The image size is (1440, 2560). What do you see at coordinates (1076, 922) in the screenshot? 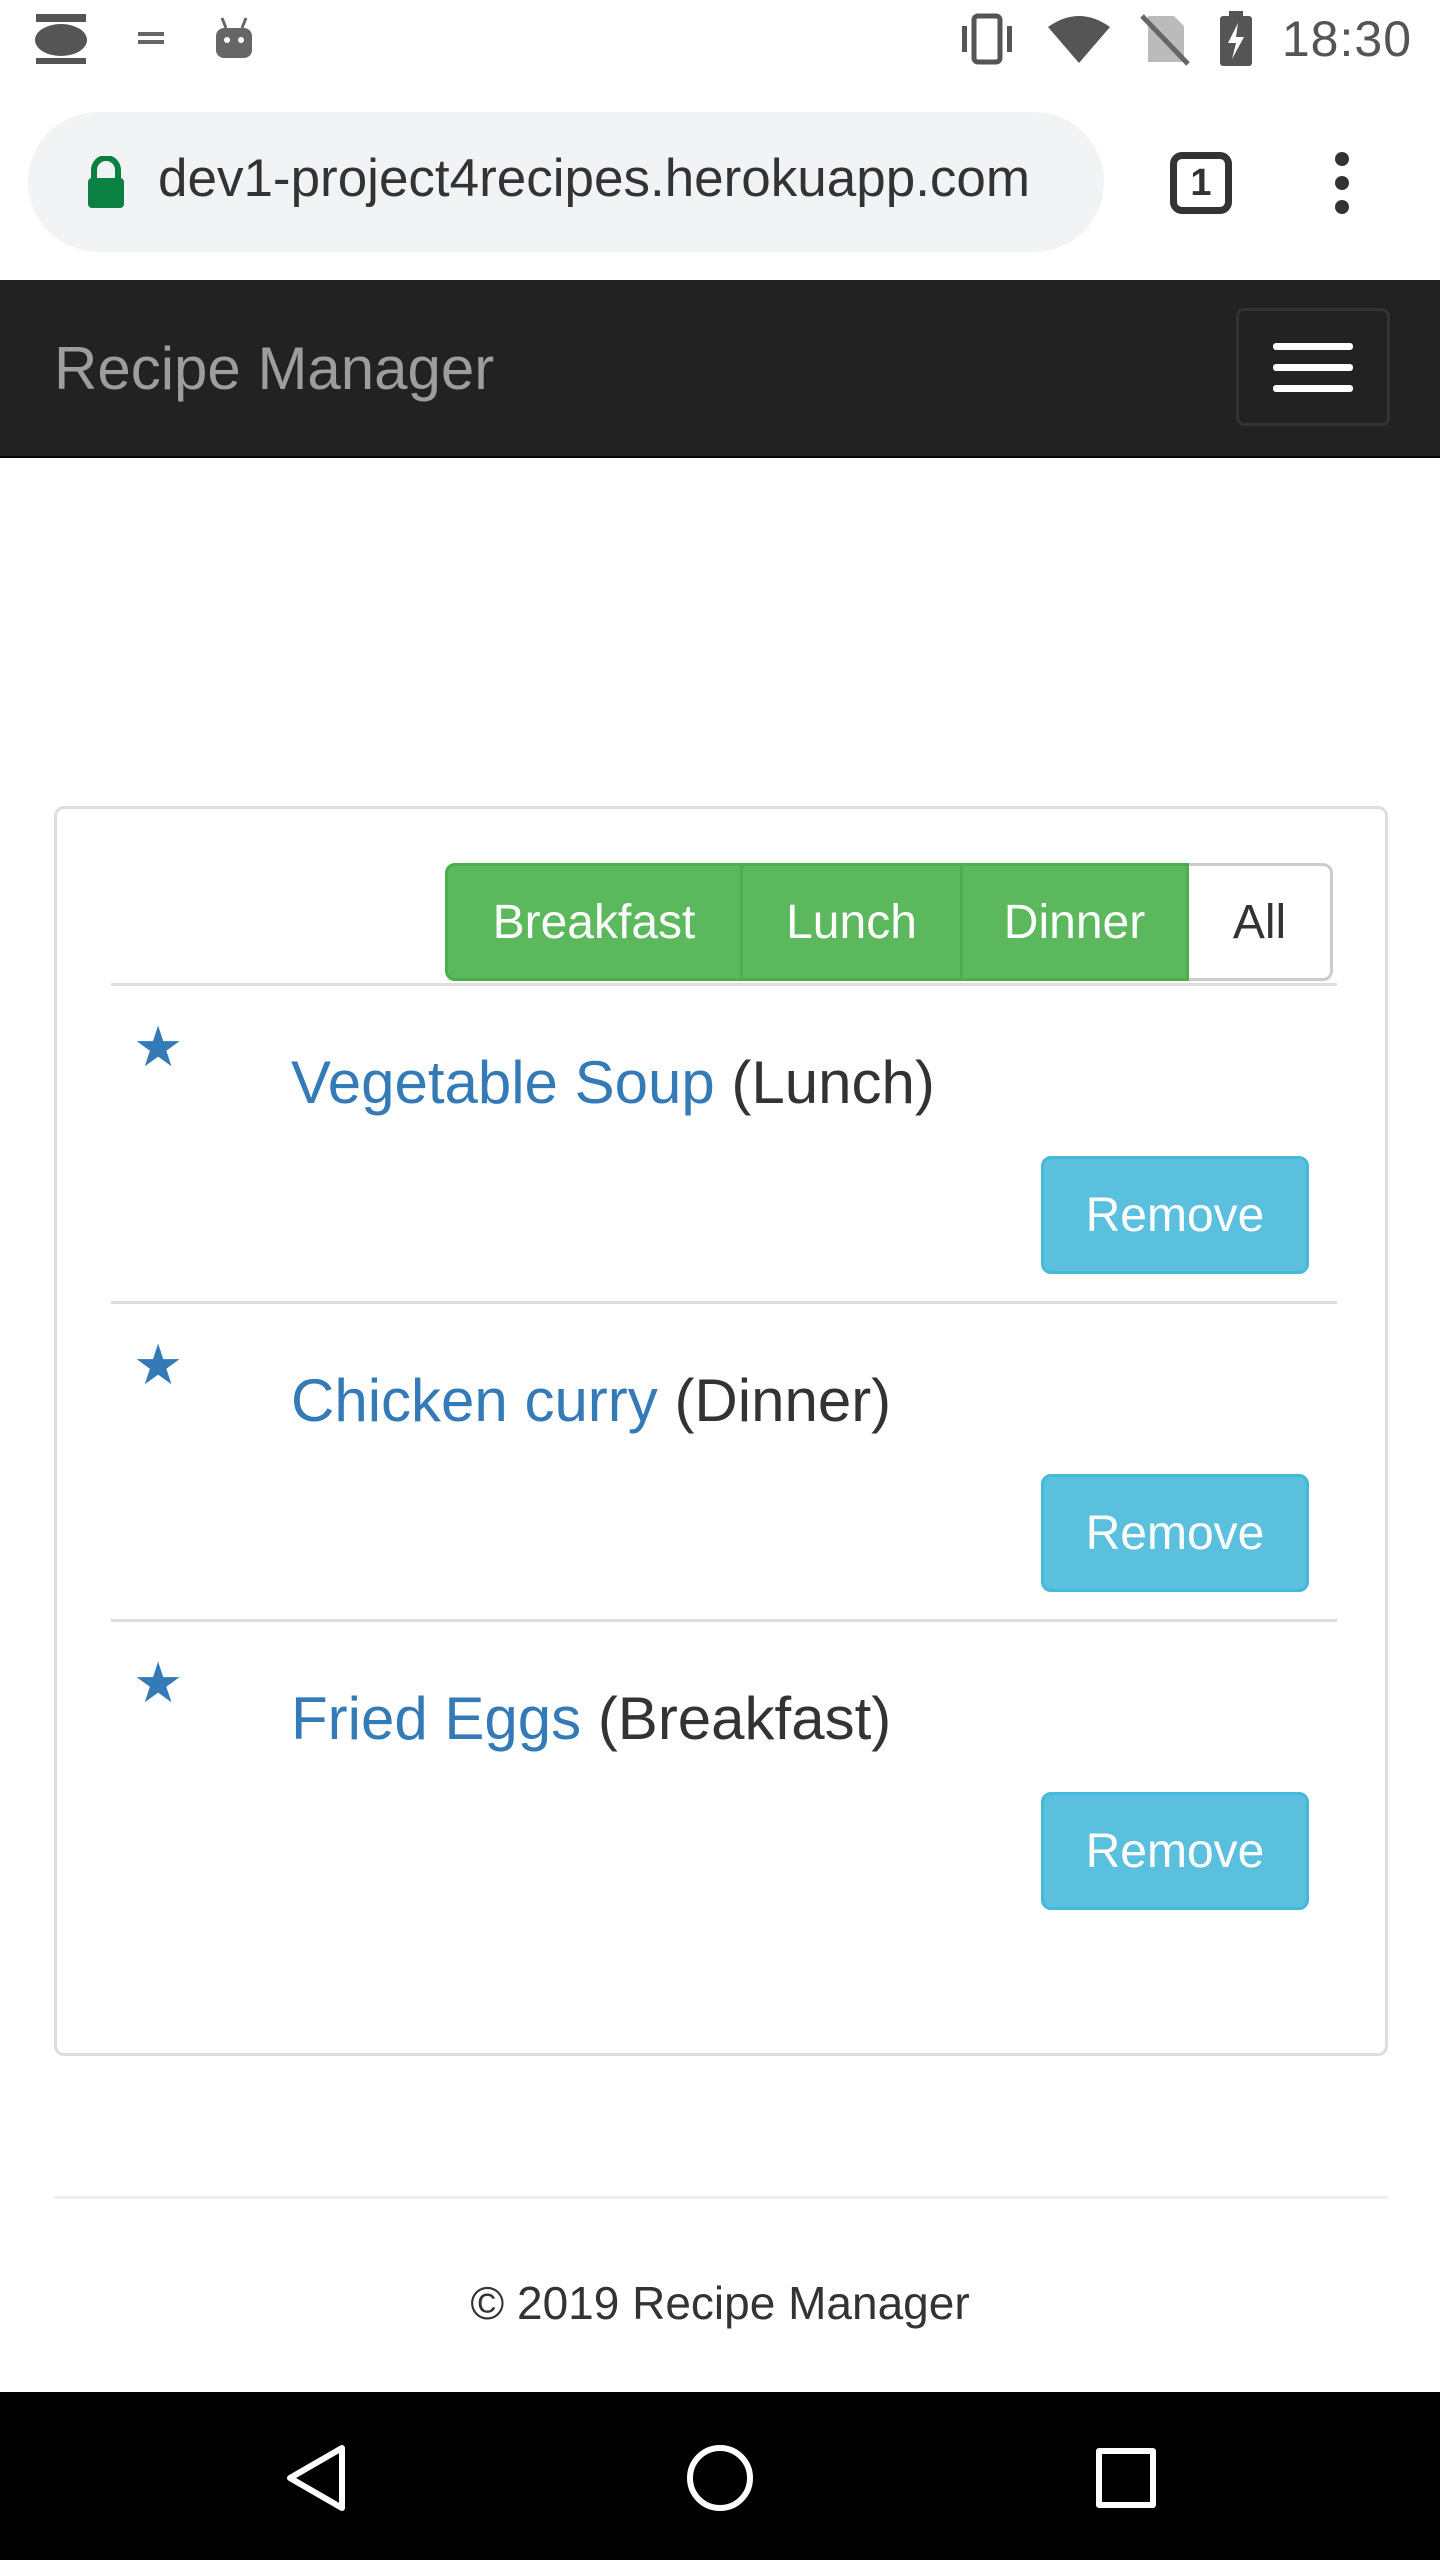
I see `filter-dinner-button: Dinner` at bounding box center [1076, 922].